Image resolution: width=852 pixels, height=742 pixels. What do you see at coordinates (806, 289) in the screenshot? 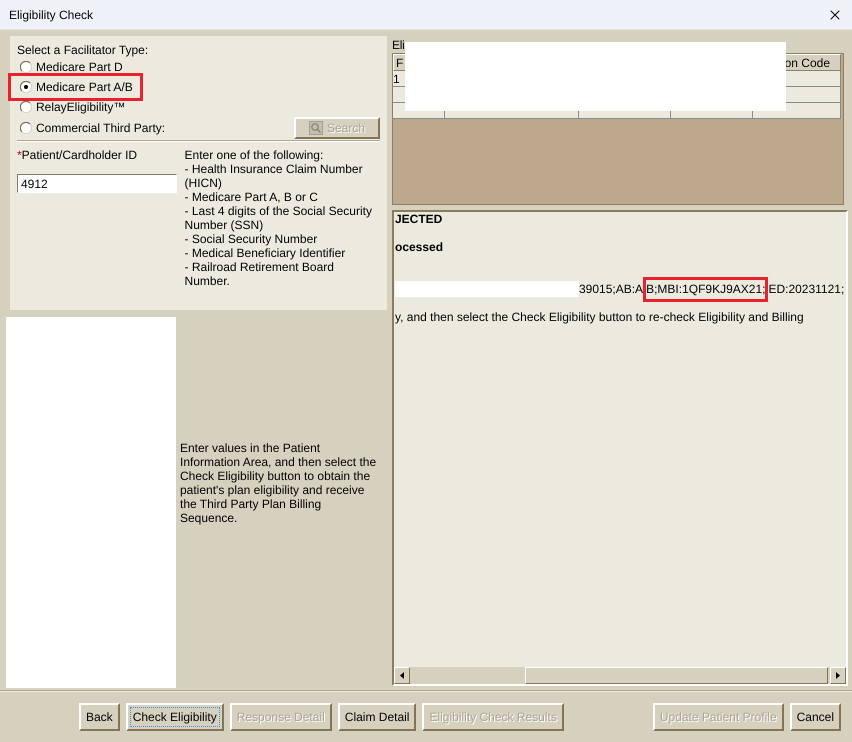
I see `response-text: ED:20231121;` at bounding box center [806, 289].